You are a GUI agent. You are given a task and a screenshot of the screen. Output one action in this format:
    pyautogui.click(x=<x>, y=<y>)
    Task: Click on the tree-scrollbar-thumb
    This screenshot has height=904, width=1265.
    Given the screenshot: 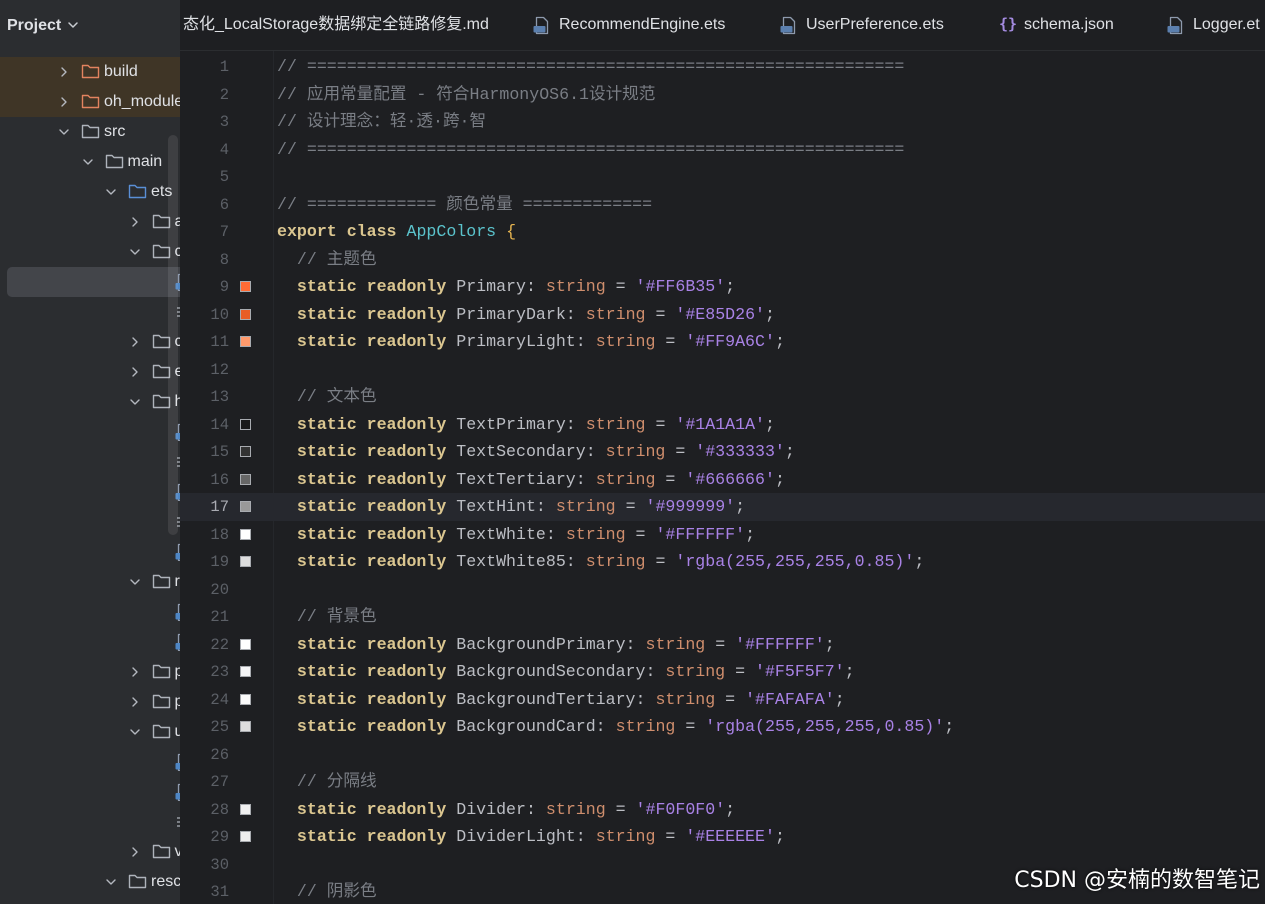 What is the action you would take?
    pyautogui.click(x=173, y=335)
    